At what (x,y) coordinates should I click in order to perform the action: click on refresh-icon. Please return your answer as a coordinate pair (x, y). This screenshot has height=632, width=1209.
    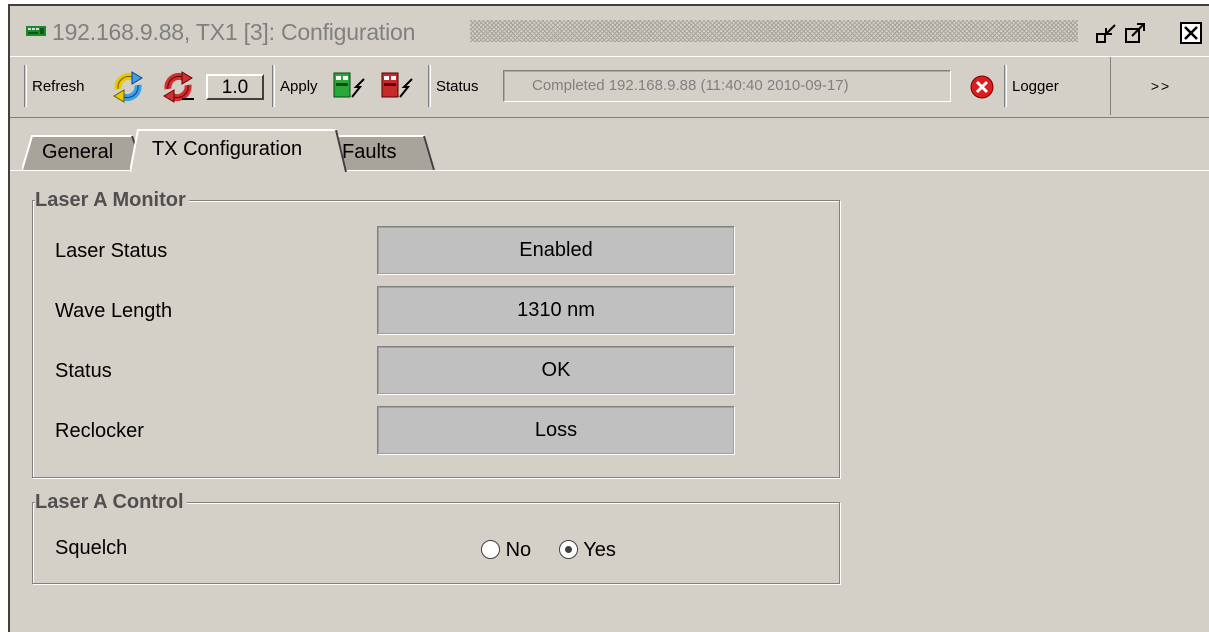
    Looking at the image, I should click on (128, 87).